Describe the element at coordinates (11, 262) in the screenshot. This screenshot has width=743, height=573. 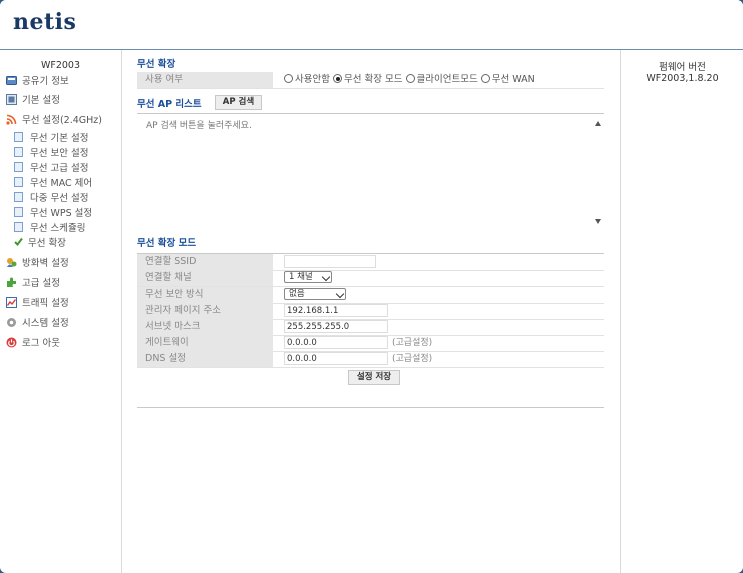
I see `firewall-icon` at that location.